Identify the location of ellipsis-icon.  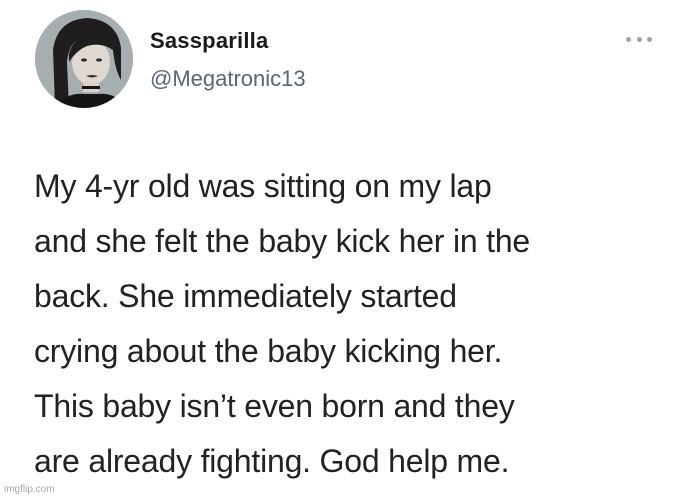
(639, 39).